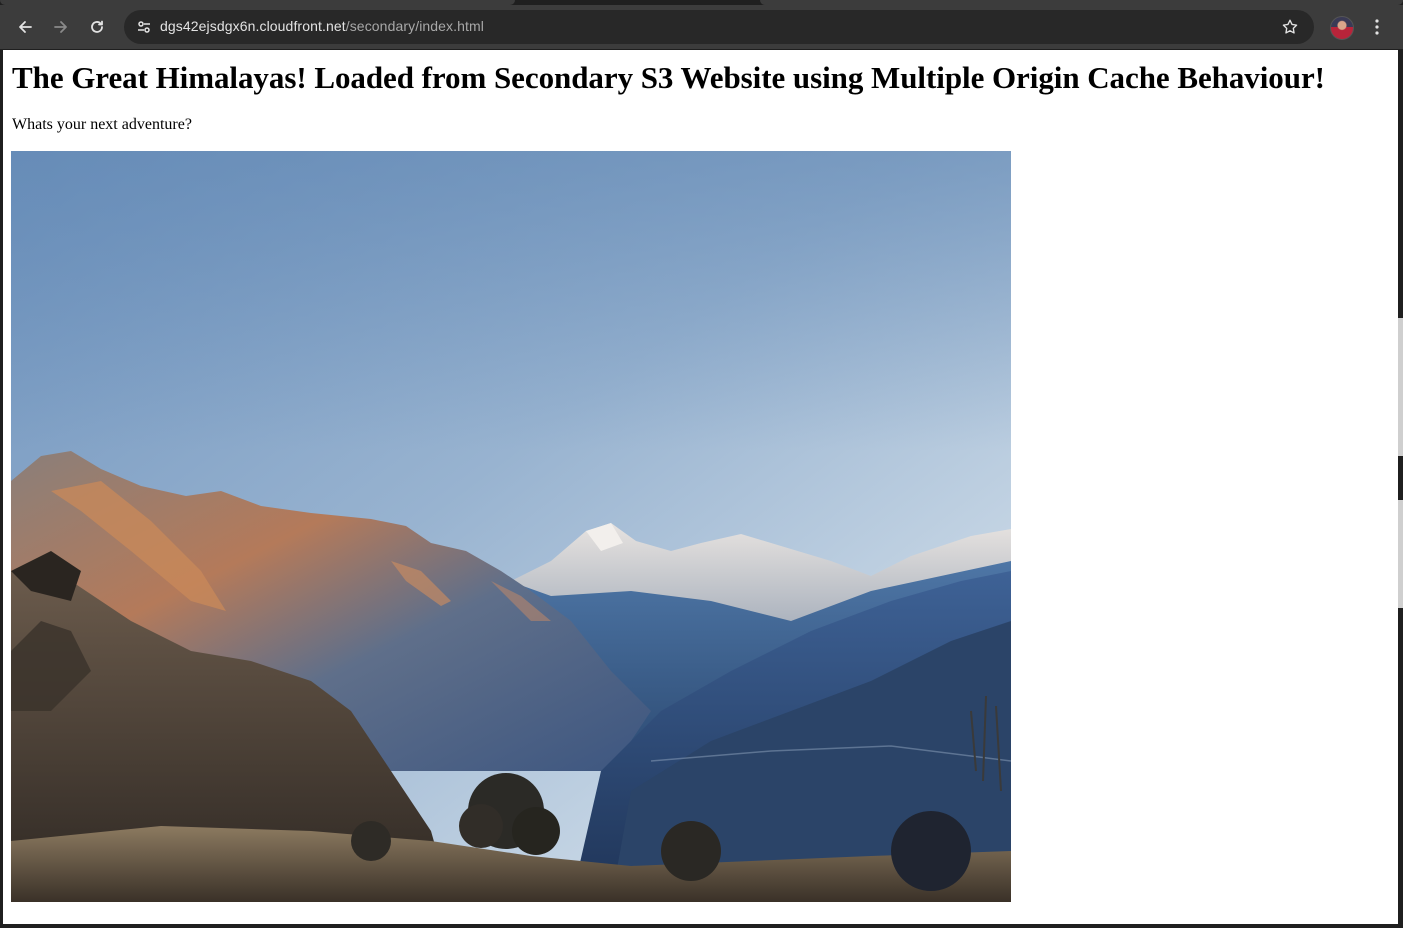 The width and height of the screenshot is (1403, 928). I want to click on site-info-button, so click(144, 27).